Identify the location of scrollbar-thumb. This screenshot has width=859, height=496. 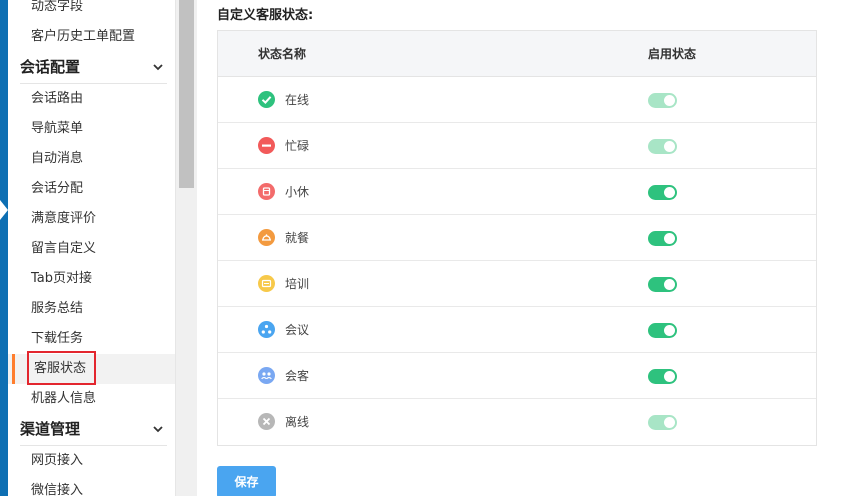
(186, 94).